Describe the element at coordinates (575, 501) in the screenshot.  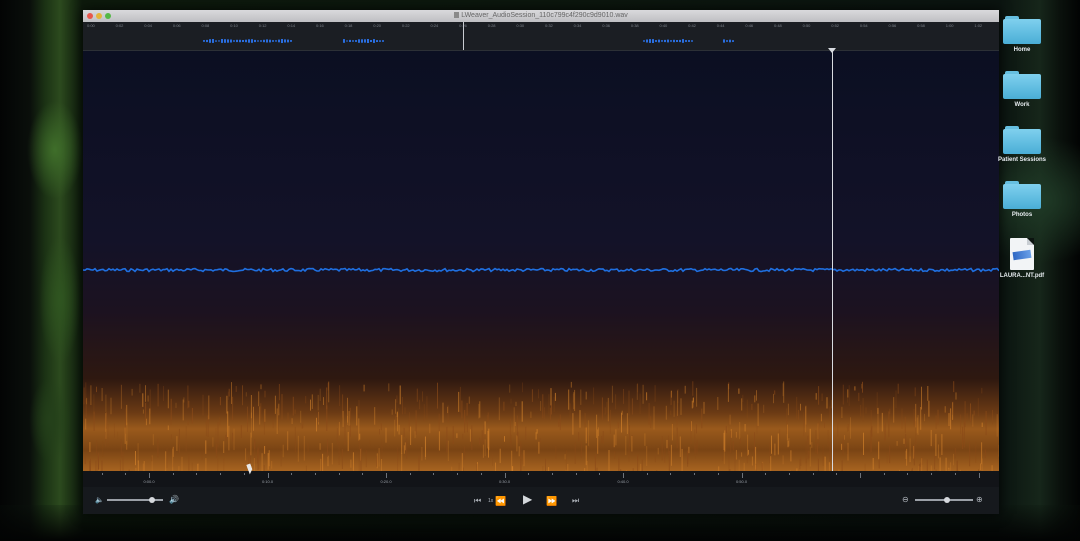
I see `skip-to-end-icon: ⏭` at that location.